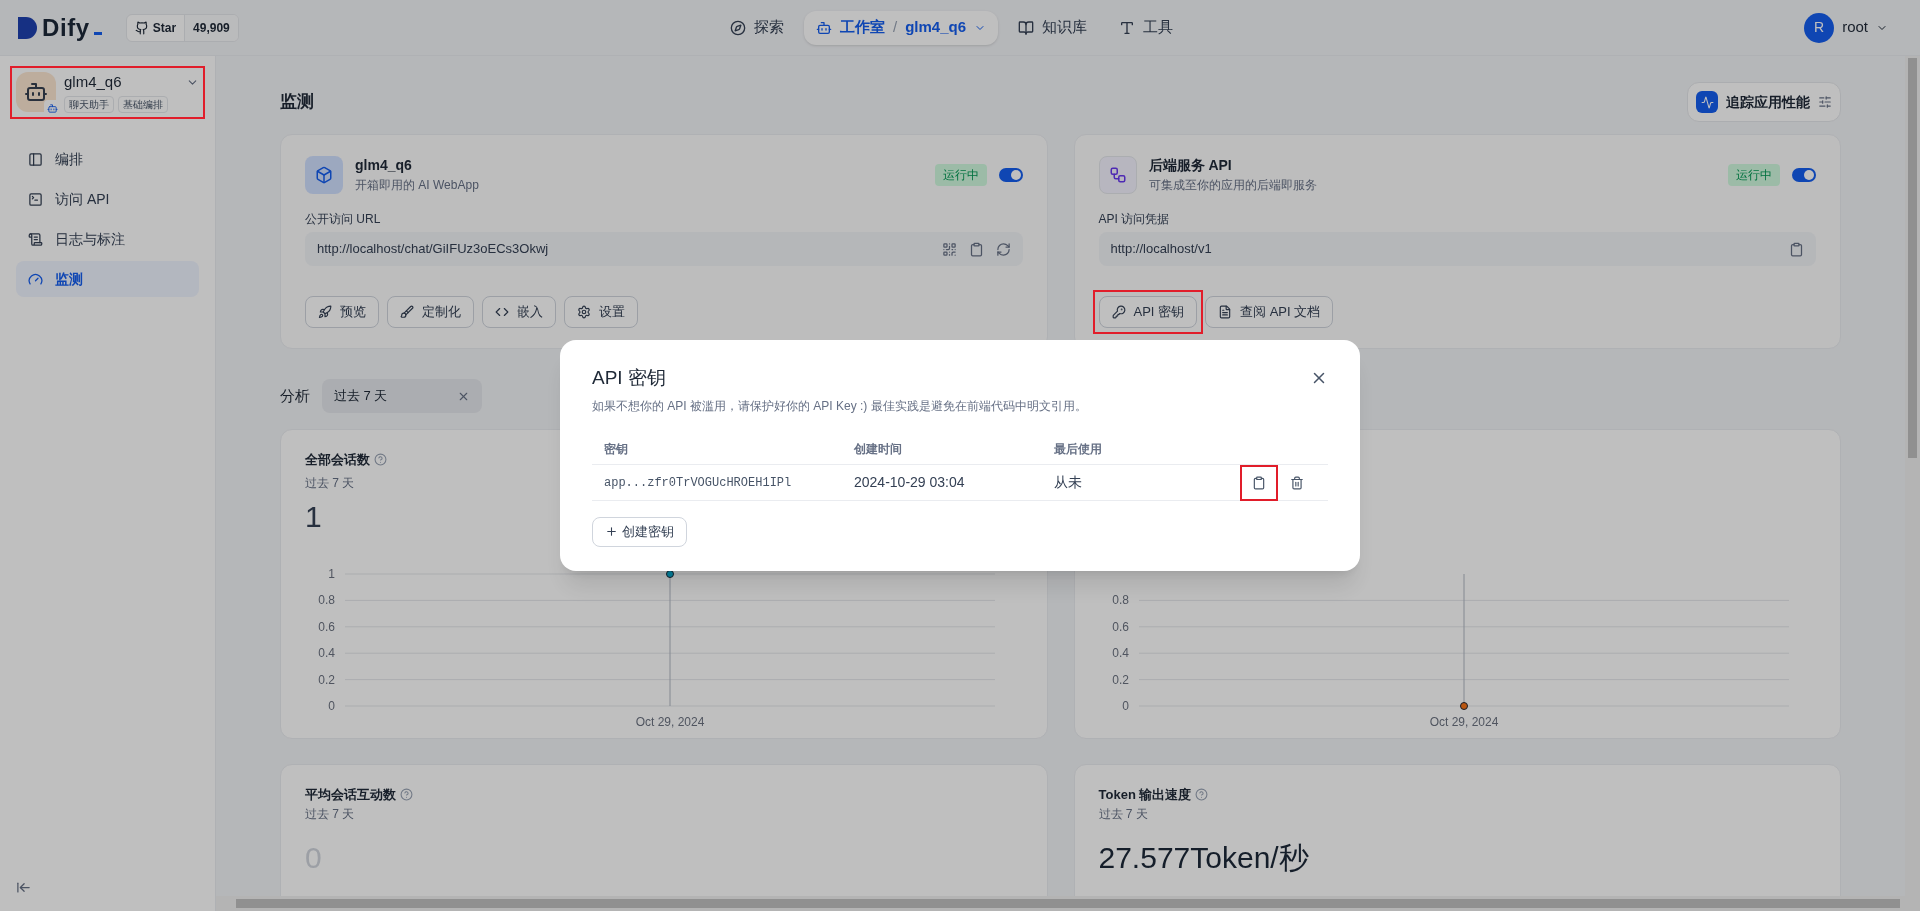 The image size is (1920, 911). I want to click on period-select: 过去 7 天, so click(402, 396).